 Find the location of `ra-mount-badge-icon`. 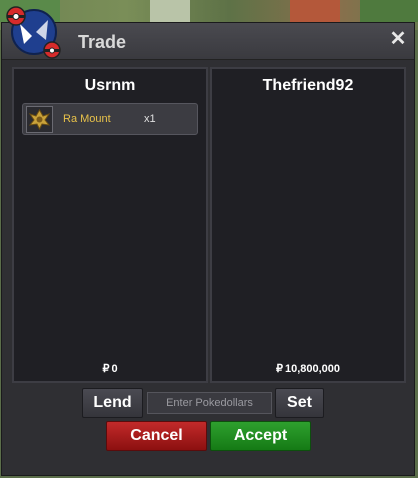

ra-mount-badge-icon is located at coordinates (39, 119).